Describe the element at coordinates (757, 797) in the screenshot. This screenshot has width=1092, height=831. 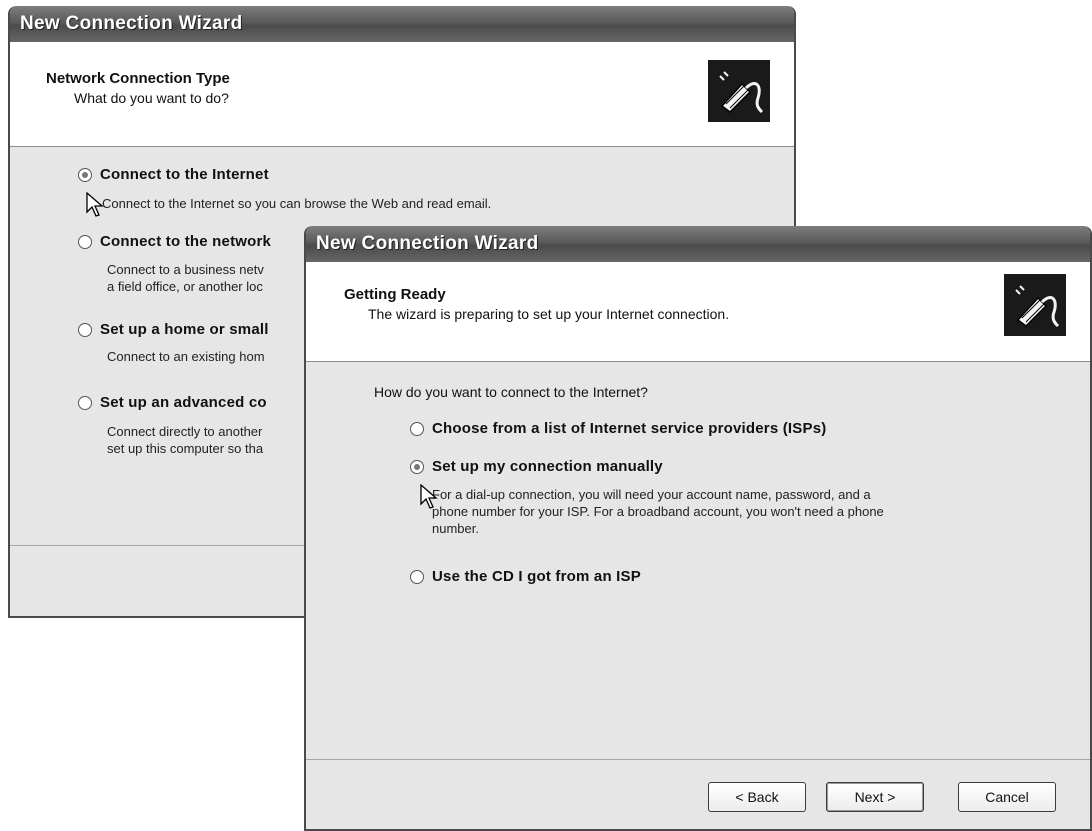
I see `back-button: < Back` at that location.